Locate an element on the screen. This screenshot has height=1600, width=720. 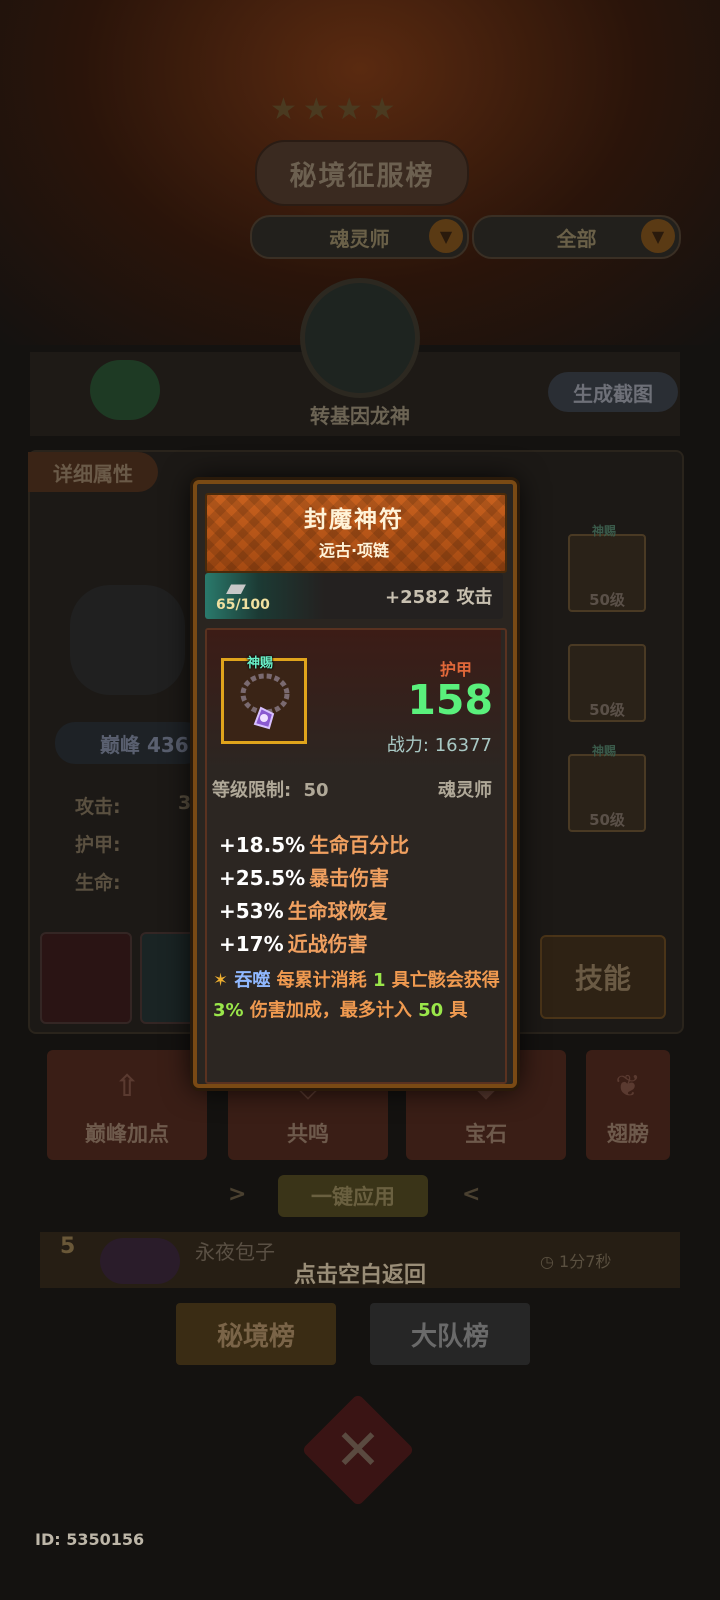
attribute-value: +17% is located at coordinates (251, 944).